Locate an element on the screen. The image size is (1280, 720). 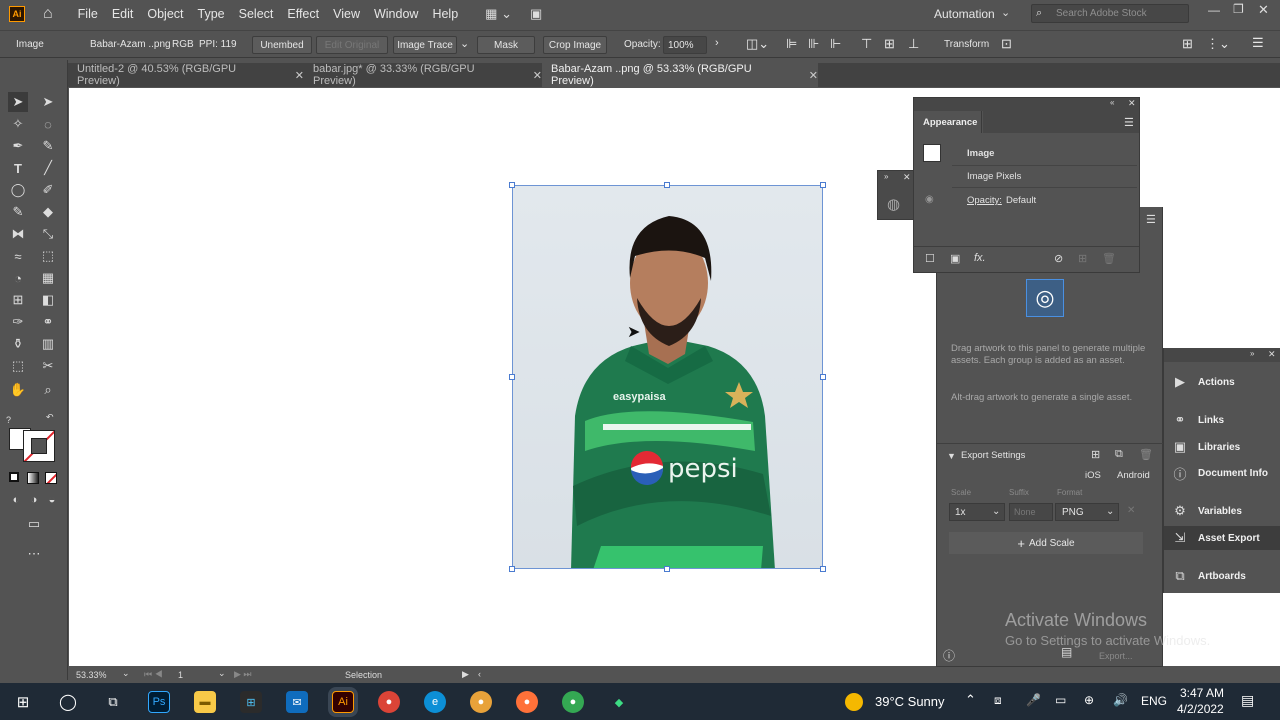
width-tool-icon: ≈ is located at coordinates (18, 256).